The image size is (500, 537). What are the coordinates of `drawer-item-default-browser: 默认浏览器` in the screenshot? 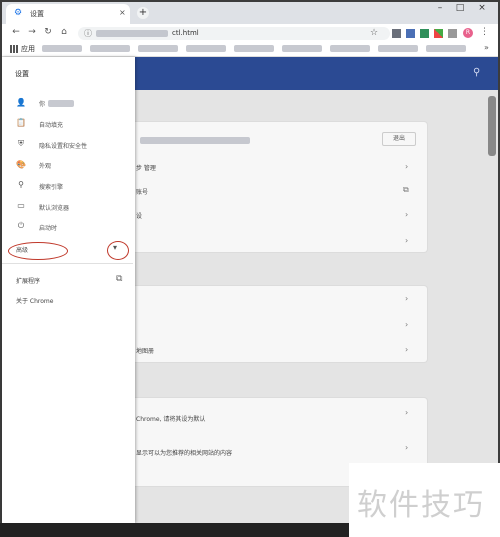 It's located at (54, 207).